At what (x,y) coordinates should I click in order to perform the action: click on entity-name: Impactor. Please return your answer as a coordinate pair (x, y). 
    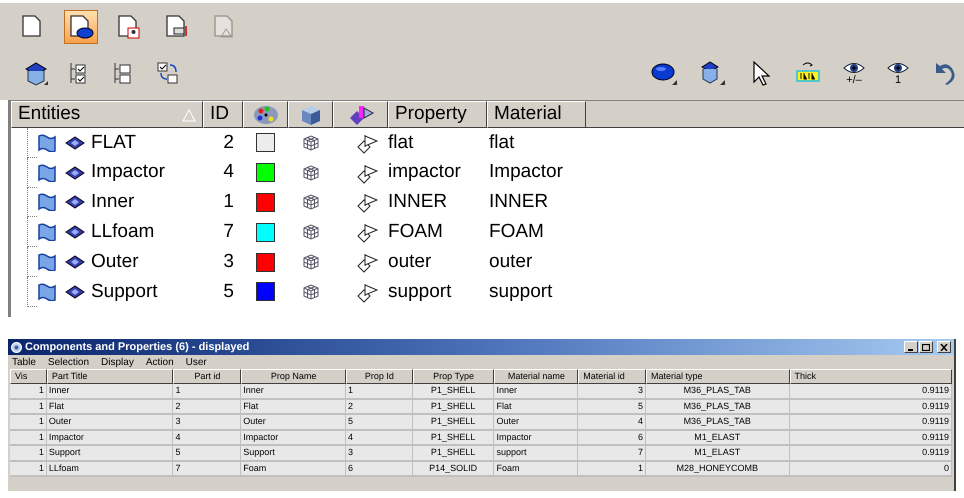
    Looking at the image, I should click on (128, 172).